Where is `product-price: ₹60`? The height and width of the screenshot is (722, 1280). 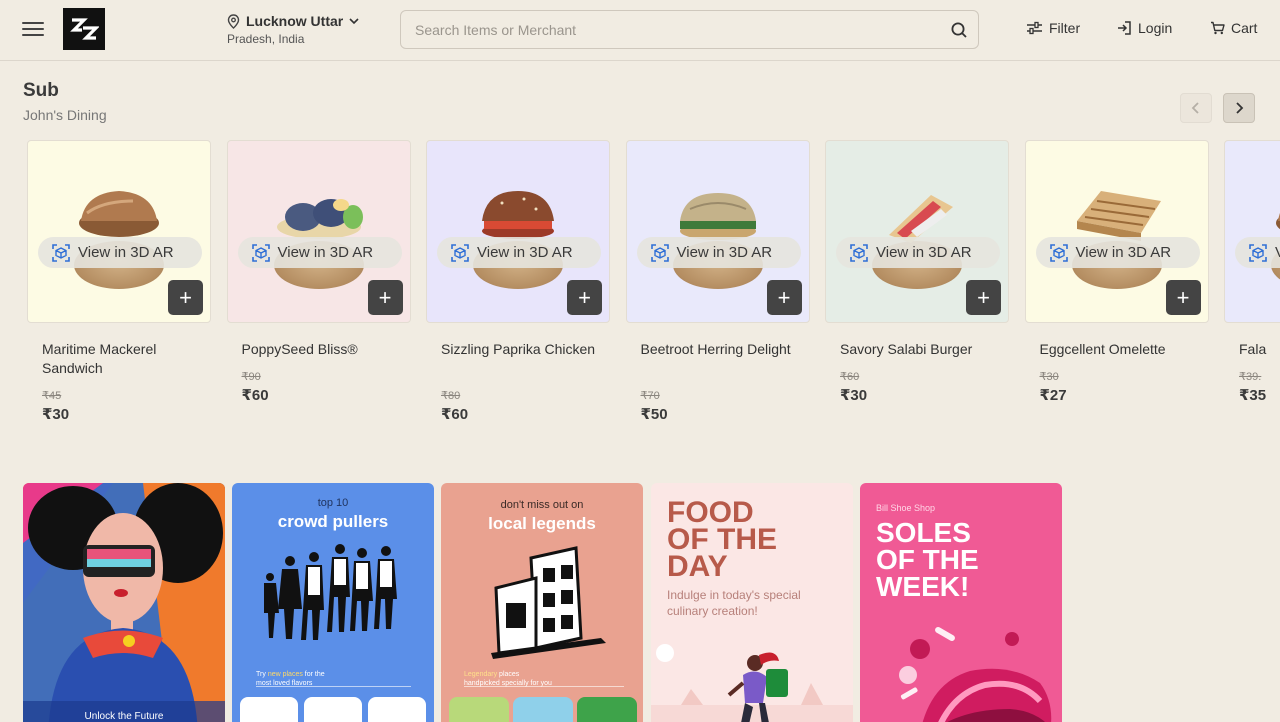
product-price: ₹60 is located at coordinates (455, 414).